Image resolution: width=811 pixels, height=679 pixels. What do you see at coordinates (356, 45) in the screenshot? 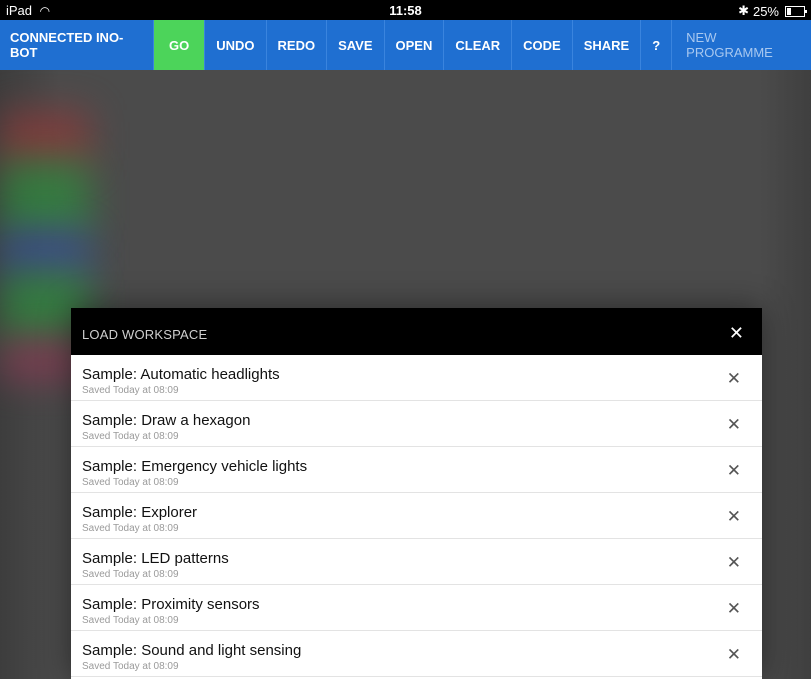
I see `save-button: SAVE` at bounding box center [356, 45].